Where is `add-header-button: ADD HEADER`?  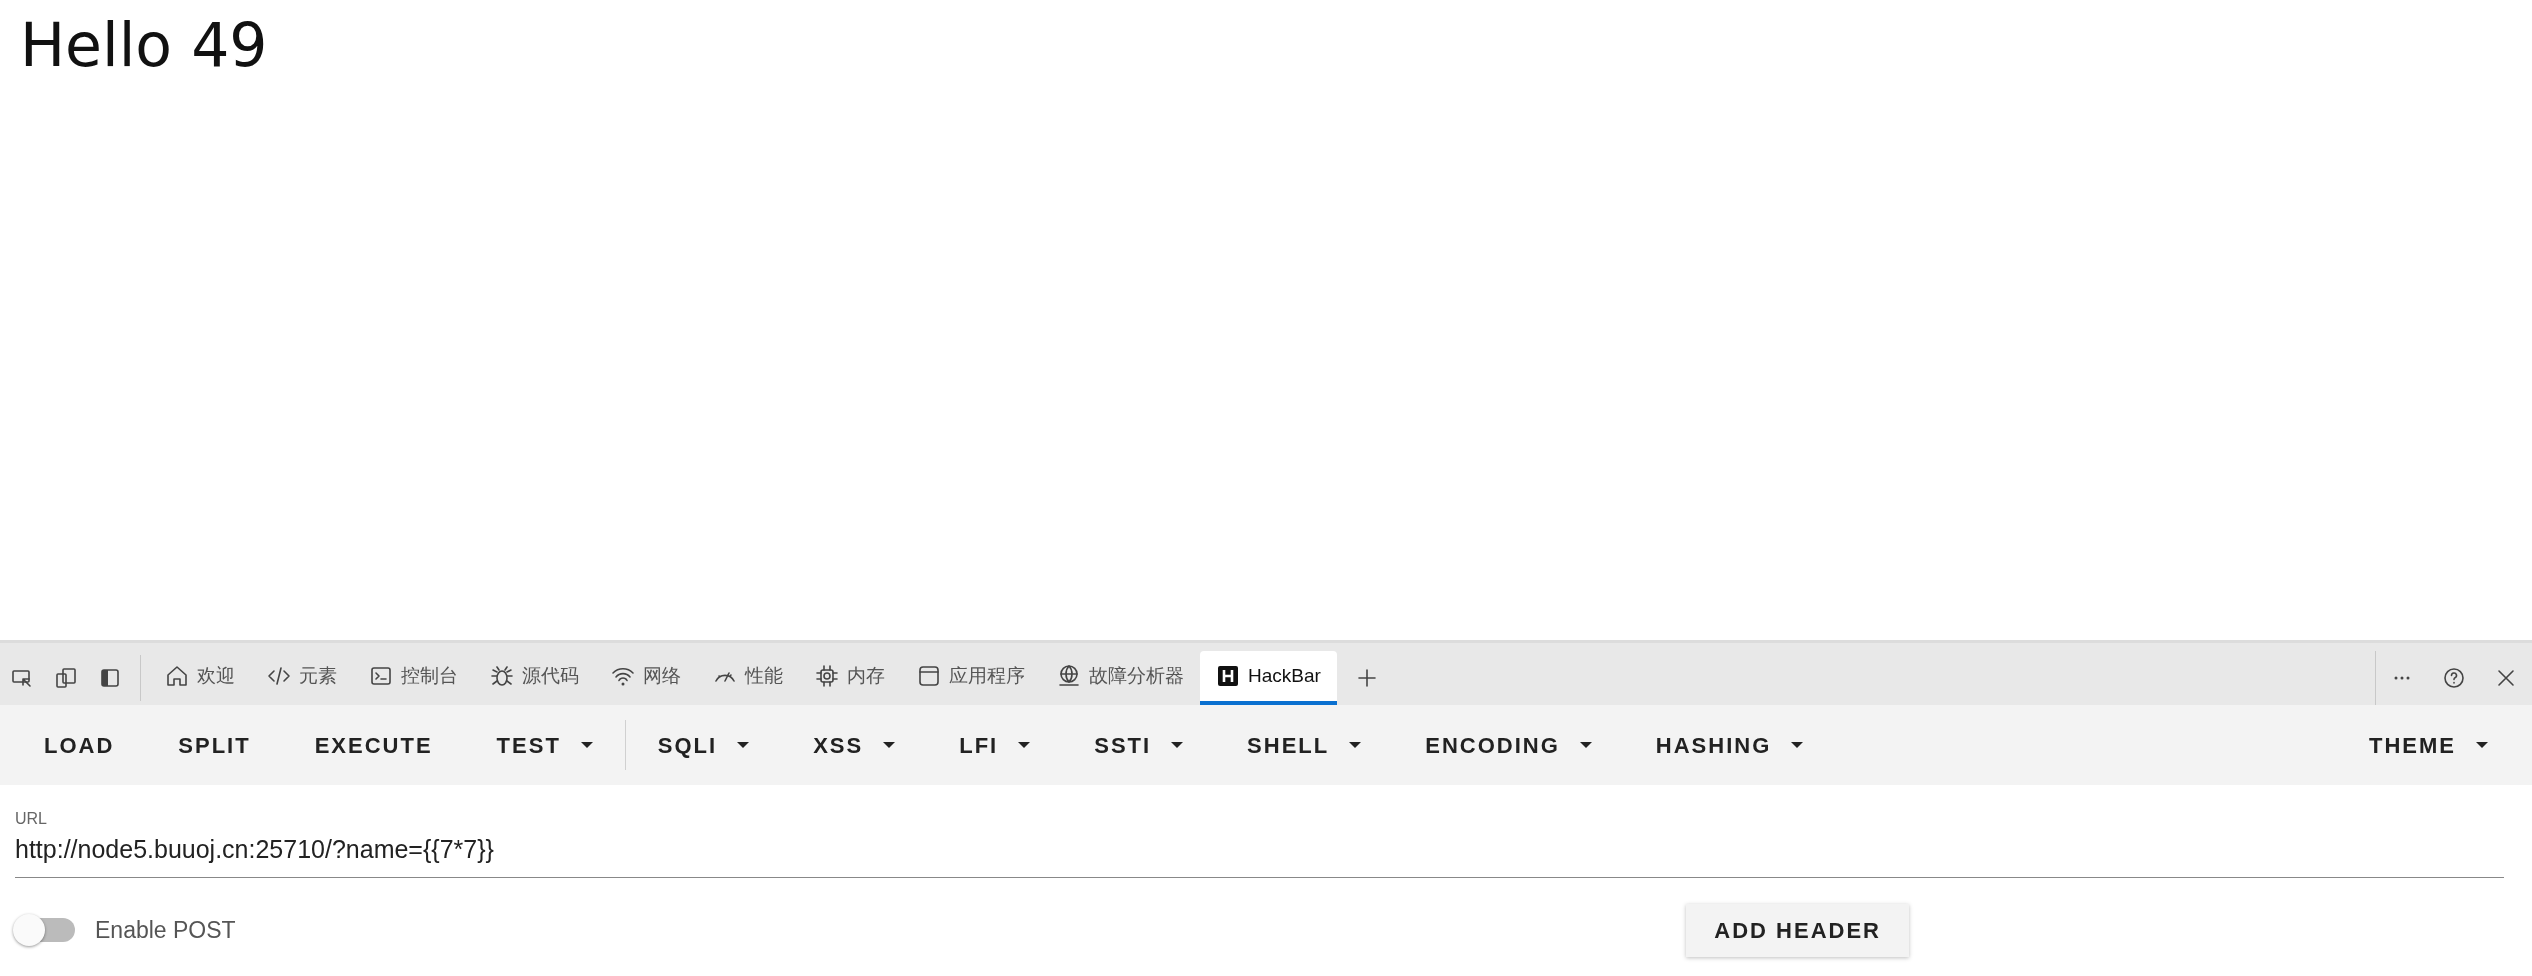
add-header-button: ADD HEADER is located at coordinates (1797, 930).